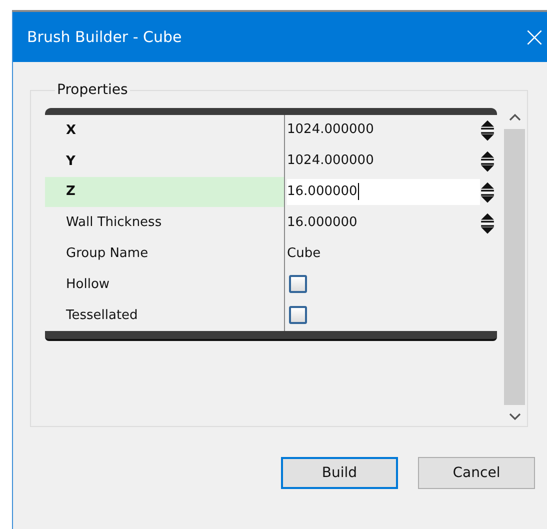 Image resolution: width=547 pixels, height=529 pixels. I want to click on scroll-down-icon, so click(514, 417).